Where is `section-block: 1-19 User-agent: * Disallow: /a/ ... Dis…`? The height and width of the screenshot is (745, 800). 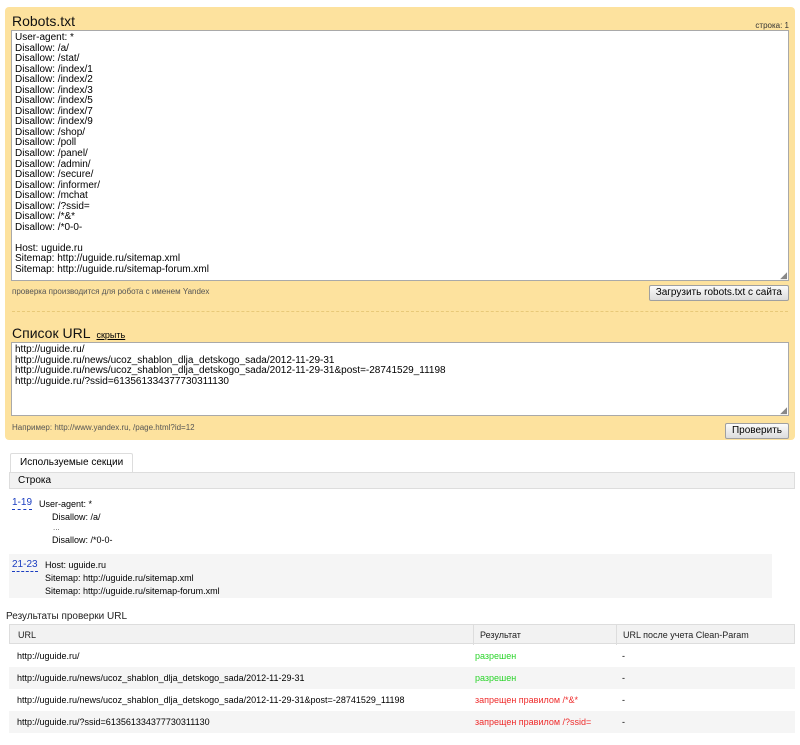 section-block: 1-19 User-agent: * Disallow: /a/ ... Dis… is located at coordinates (390, 521).